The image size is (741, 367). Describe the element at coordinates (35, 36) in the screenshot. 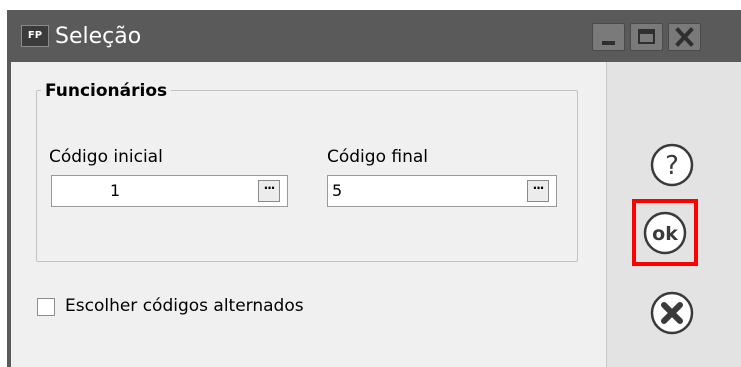

I see `app-icon: FP` at that location.